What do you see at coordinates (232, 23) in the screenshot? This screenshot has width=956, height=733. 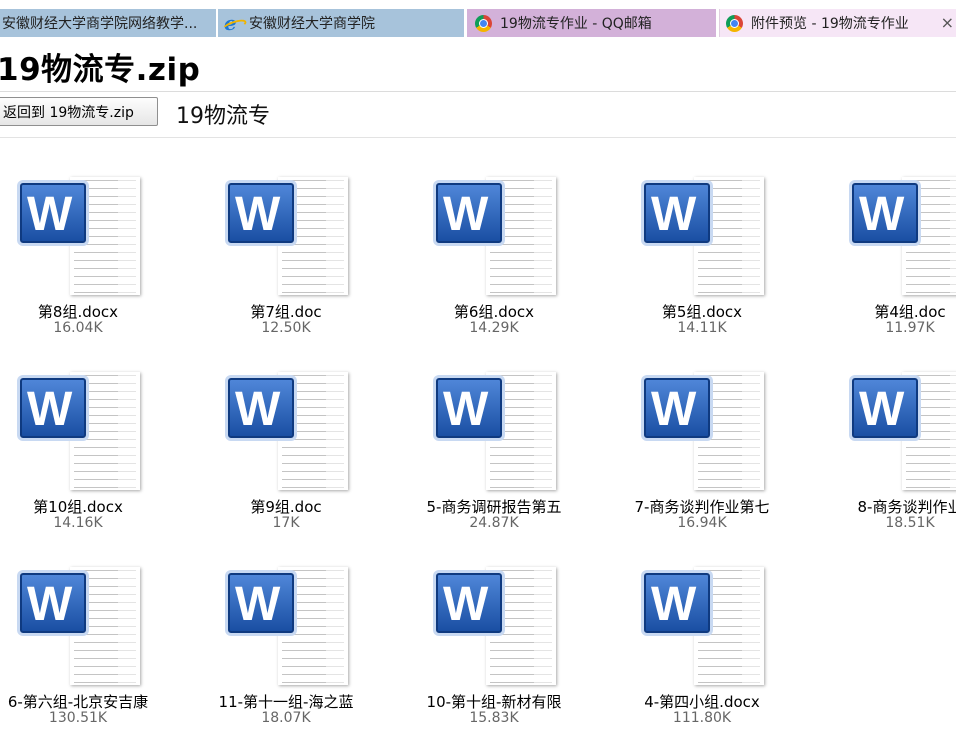 I see `ie-icon` at bounding box center [232, 23].